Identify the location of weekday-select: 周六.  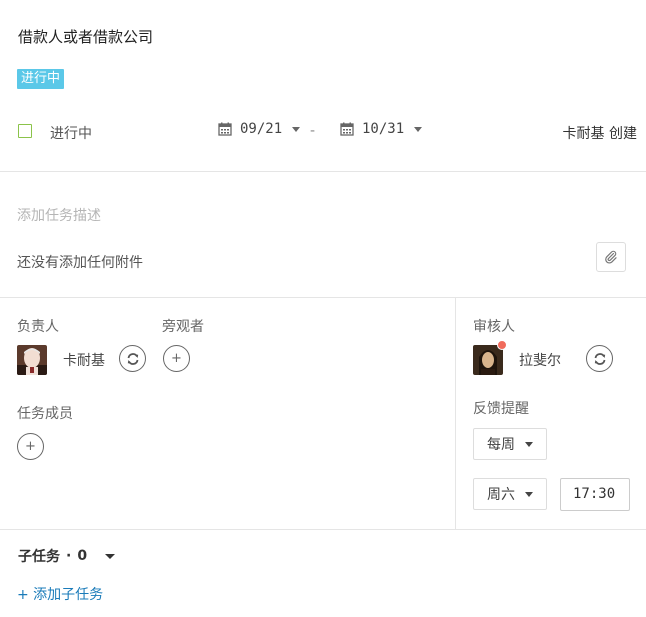
(510, 494).